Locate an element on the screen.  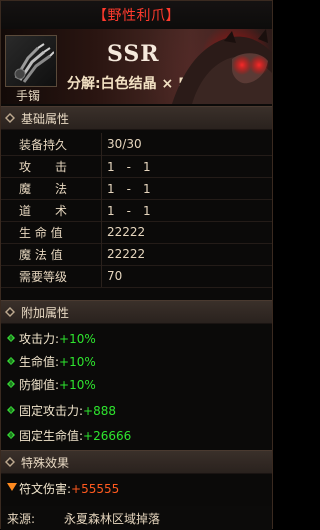
base-stat-row: 攻 击 1 - 1 is located at coordinates (136, 166).